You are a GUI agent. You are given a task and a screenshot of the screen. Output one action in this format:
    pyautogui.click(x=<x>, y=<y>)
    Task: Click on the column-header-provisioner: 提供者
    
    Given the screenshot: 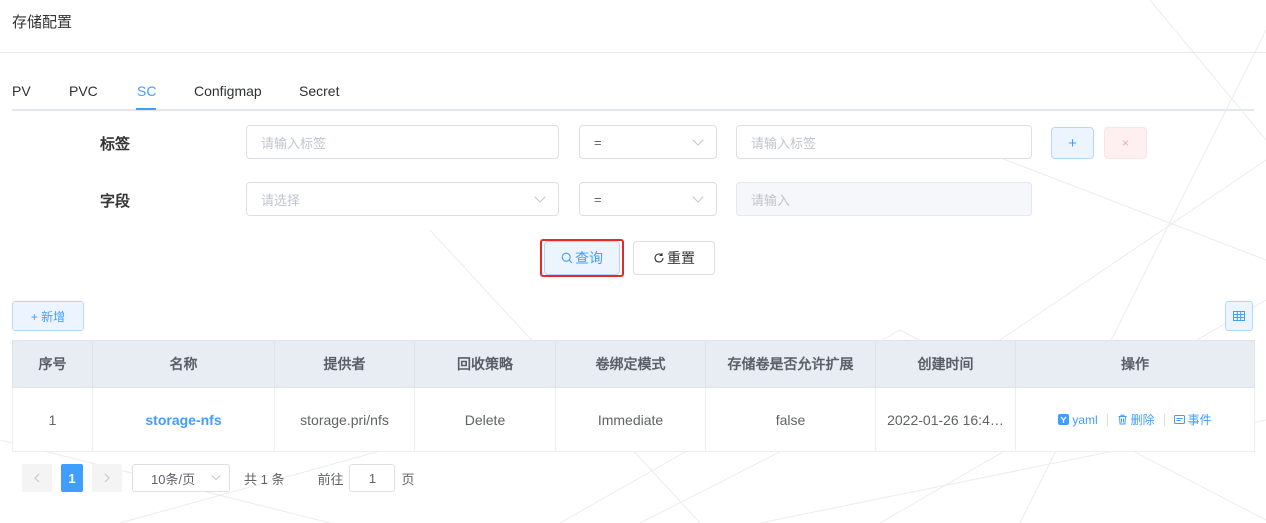 What is the action you would take?
    pyautogui.click(x=344, y=364)
    